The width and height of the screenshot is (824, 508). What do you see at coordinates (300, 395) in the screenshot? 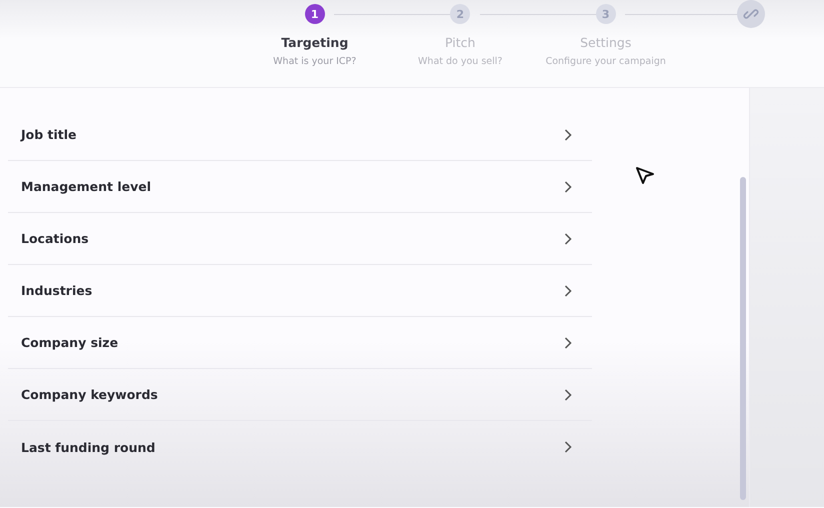
I see `filter-row: Company keywords` at bounding box center [300, 395].